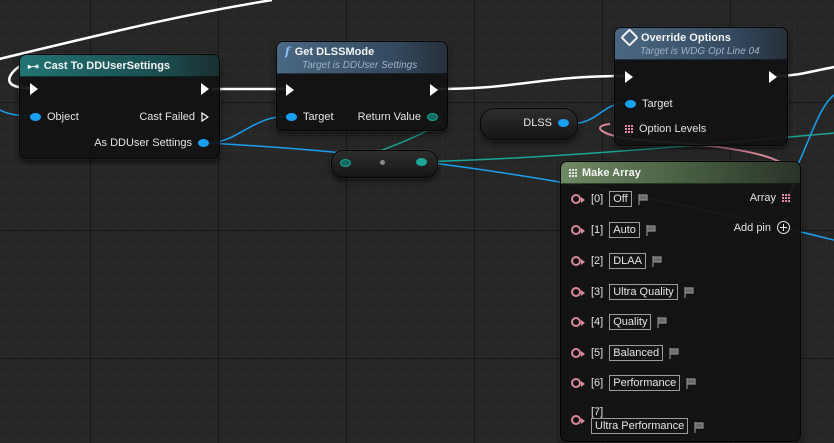  Describe the element at coordinates (636, 353) in the screenshot. I see `array-item-value: Balanced` at that location.